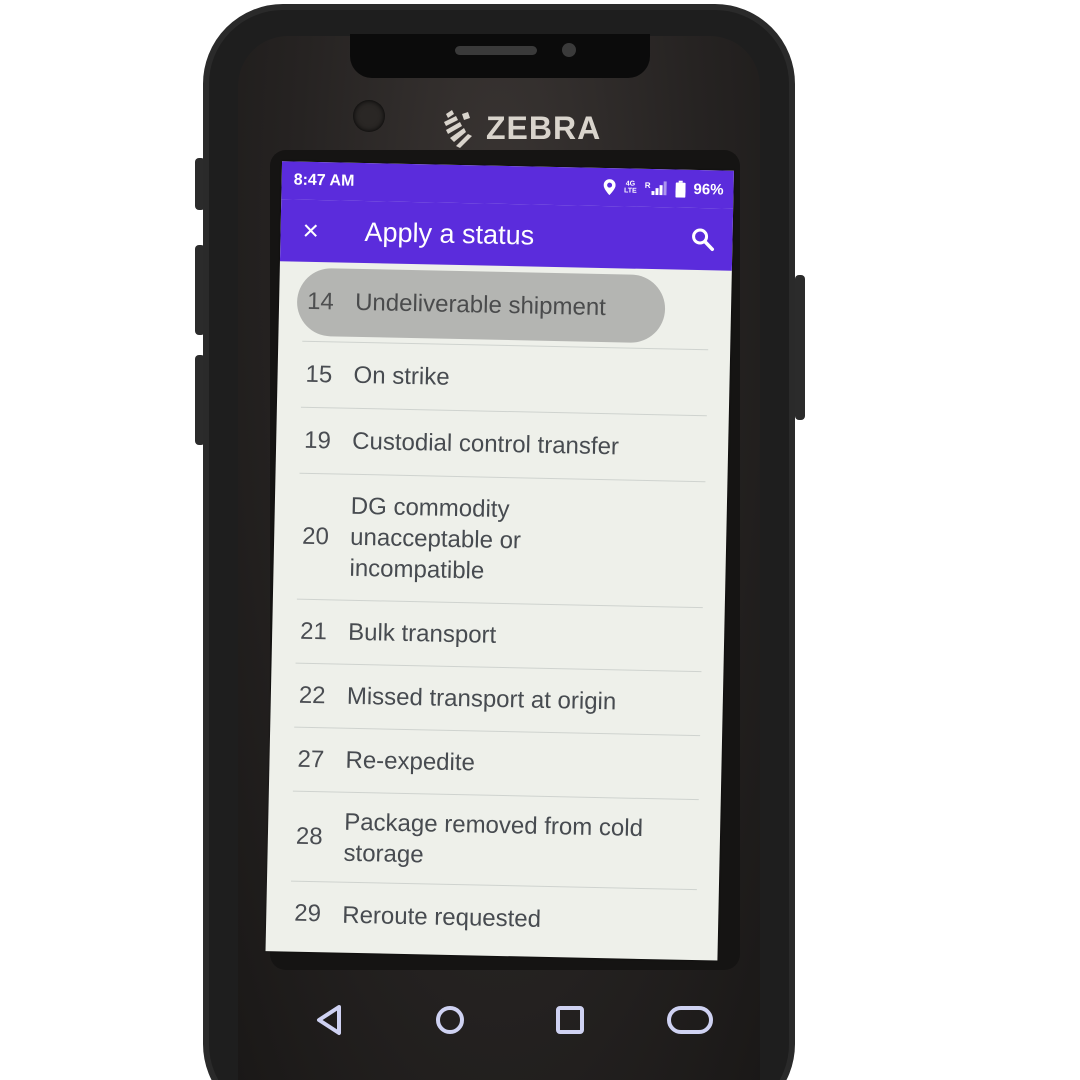 The width and height of the screenshot is (1080, 1080). I want to click on back-button, so click(330, 1020).